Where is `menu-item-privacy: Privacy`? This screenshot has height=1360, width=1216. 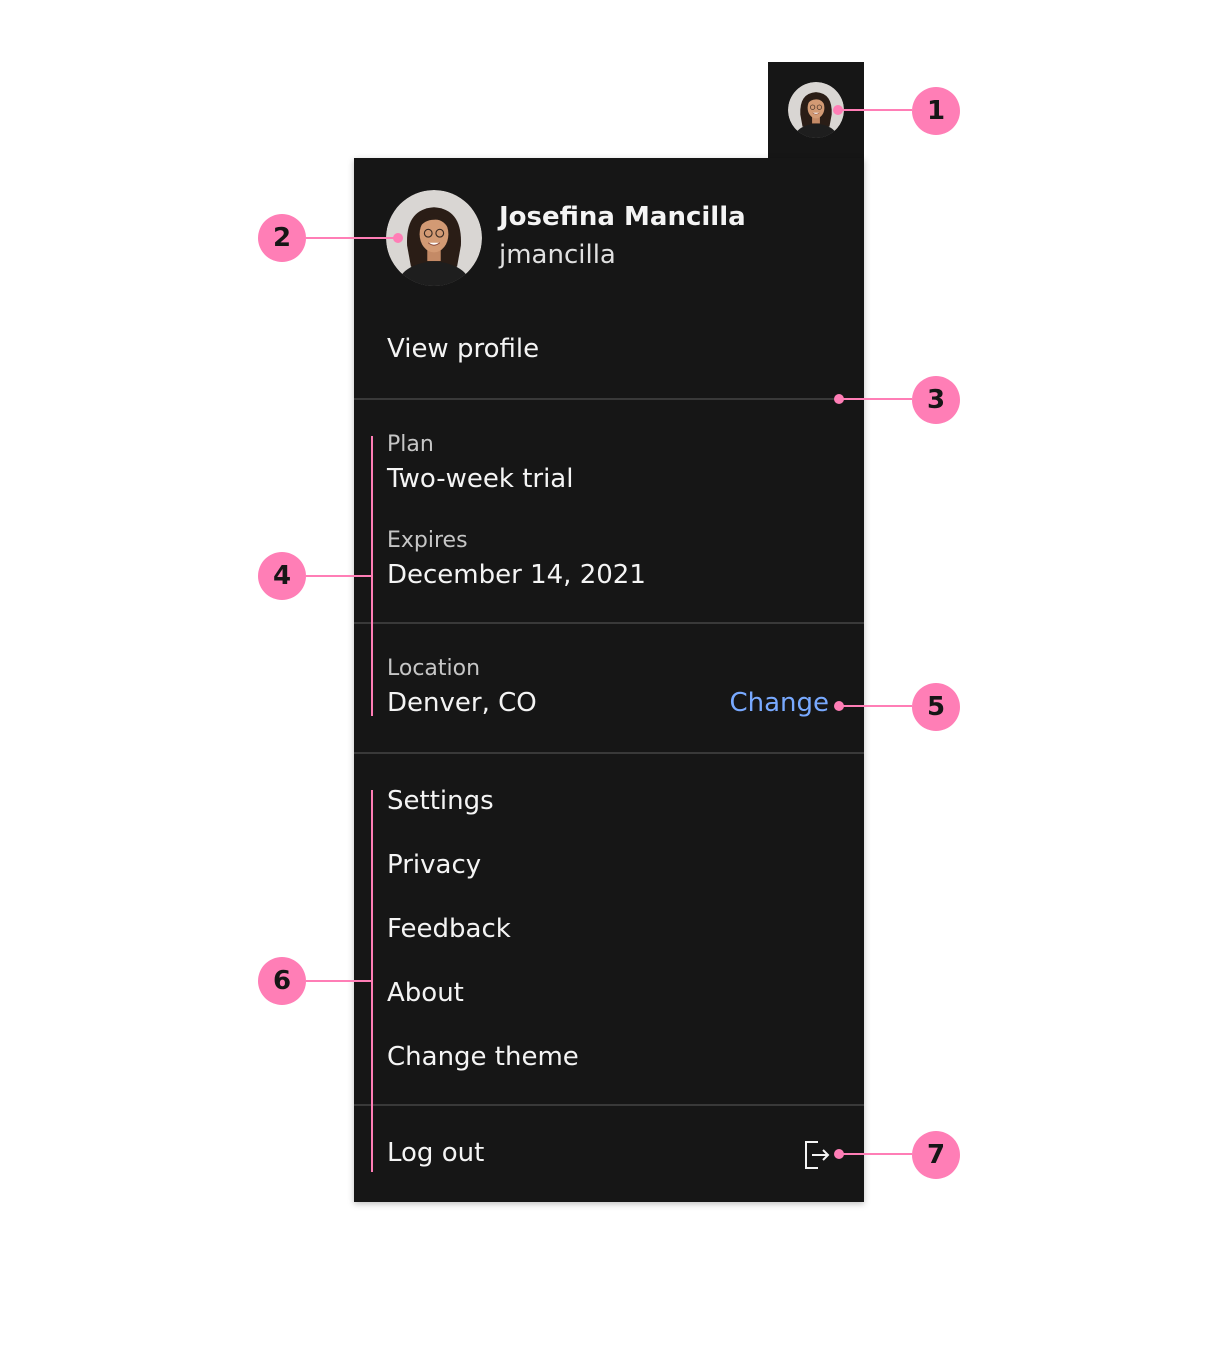
menu-item-privacy: Privacy is located at coordinates (434, 865).